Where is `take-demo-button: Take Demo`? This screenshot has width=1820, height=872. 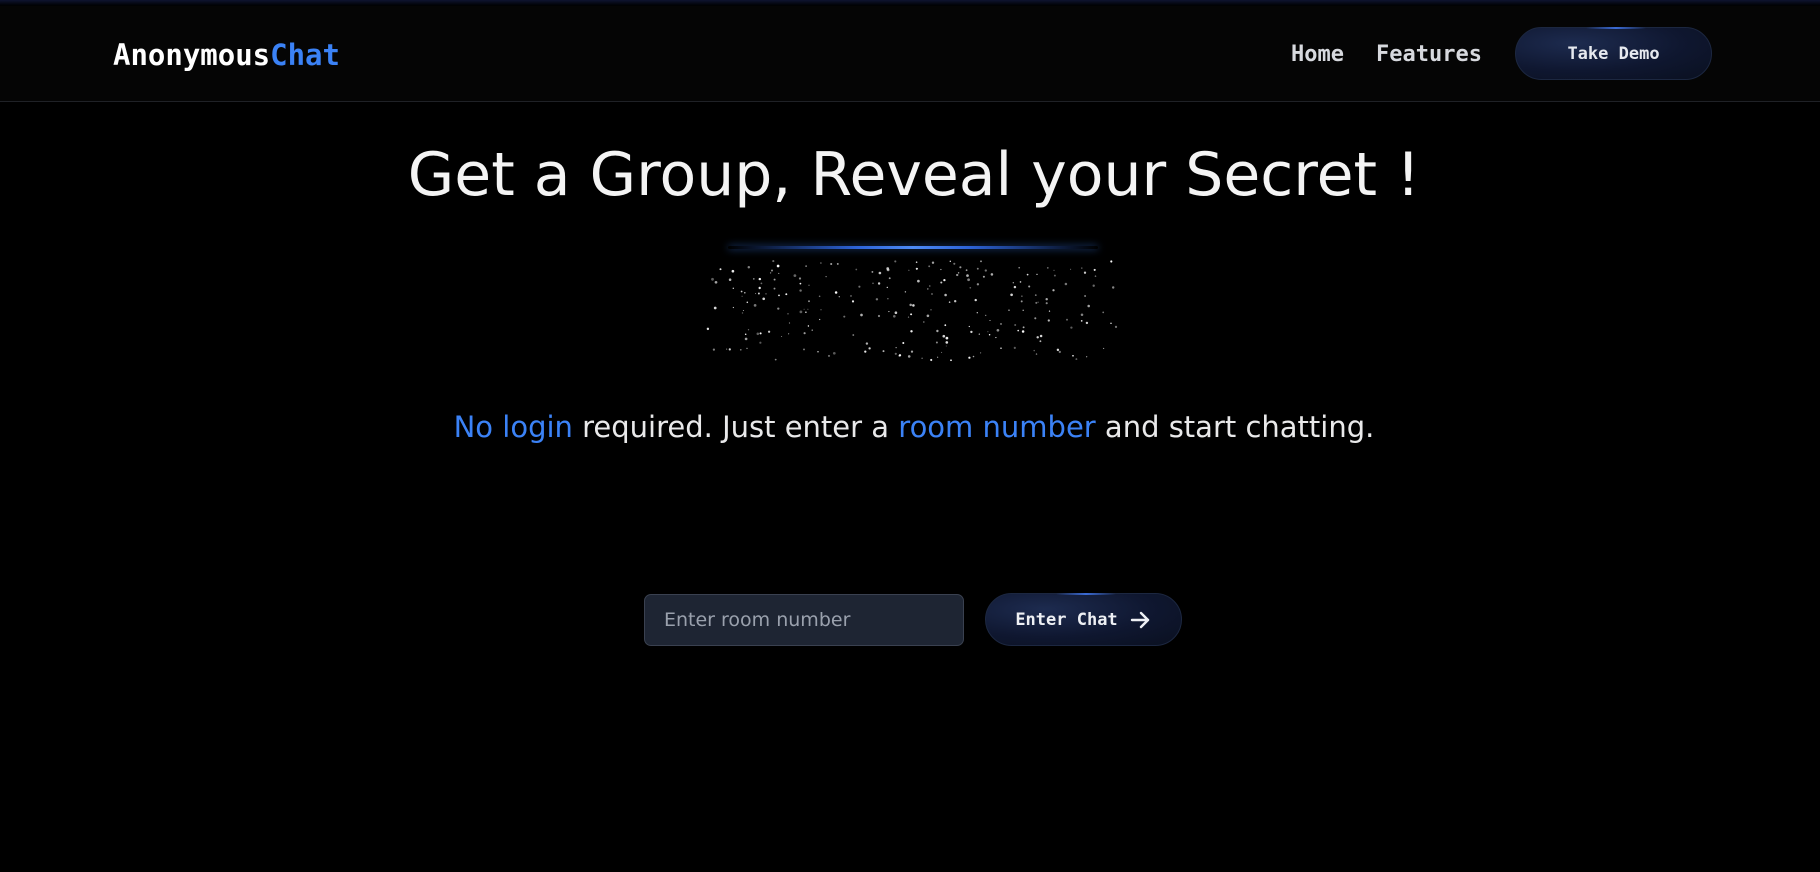
take-demo-button: Take Demo is located at coordinates (1613, 53).